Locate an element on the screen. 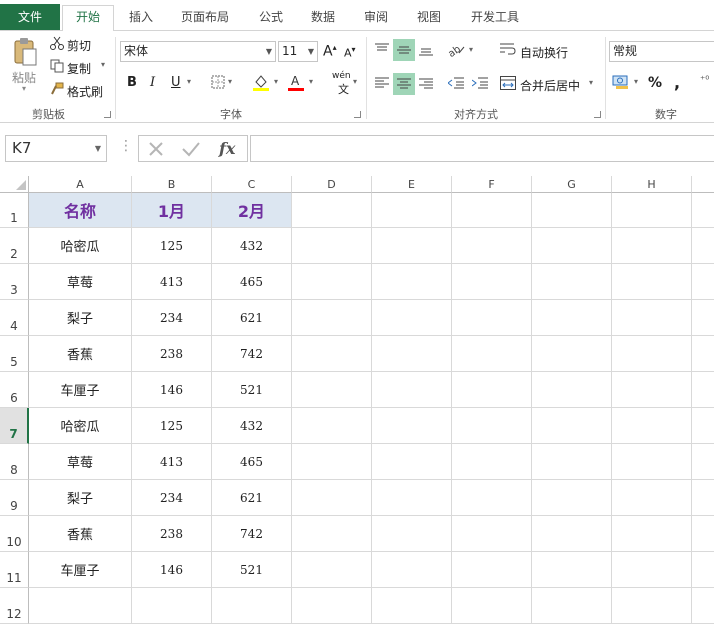 The height and width of the screenshot is (642, 714). cell-i7 is located at coordinates (703, 426).